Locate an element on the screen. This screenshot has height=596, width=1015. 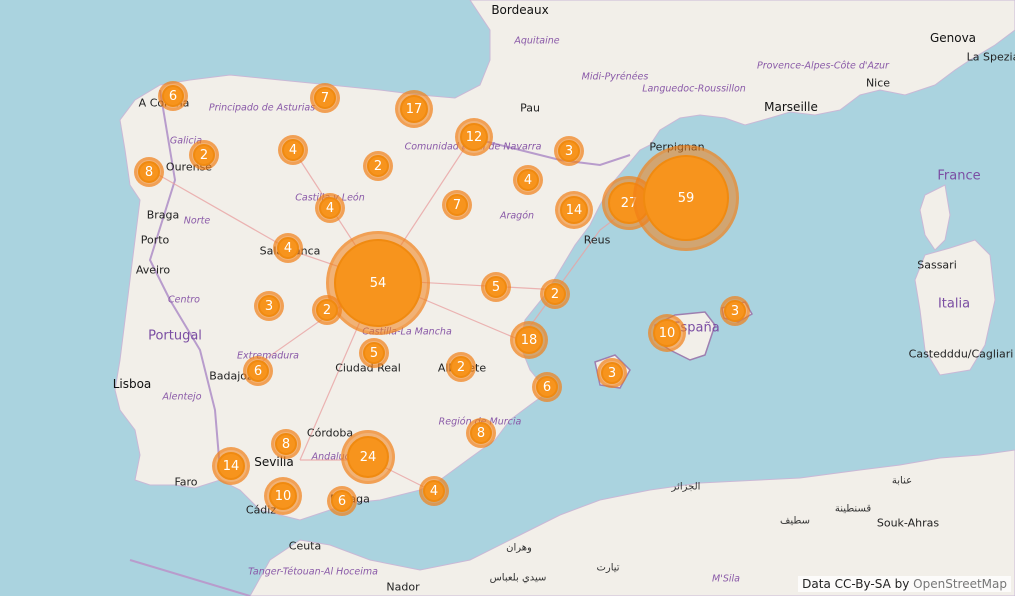
cluster-marker: 54 is located at coordinates (378, 283).